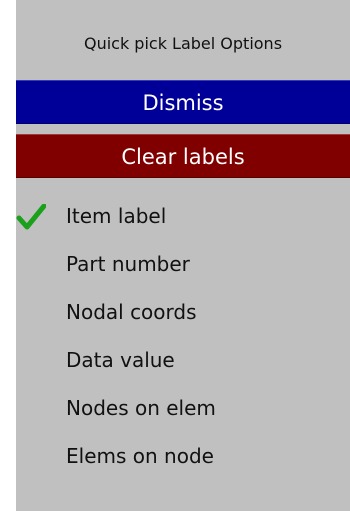  What do you see at coordinates (183, 216) in the screenshot?
I see `option-item-label: Item label` at bounding box center [183, 216].